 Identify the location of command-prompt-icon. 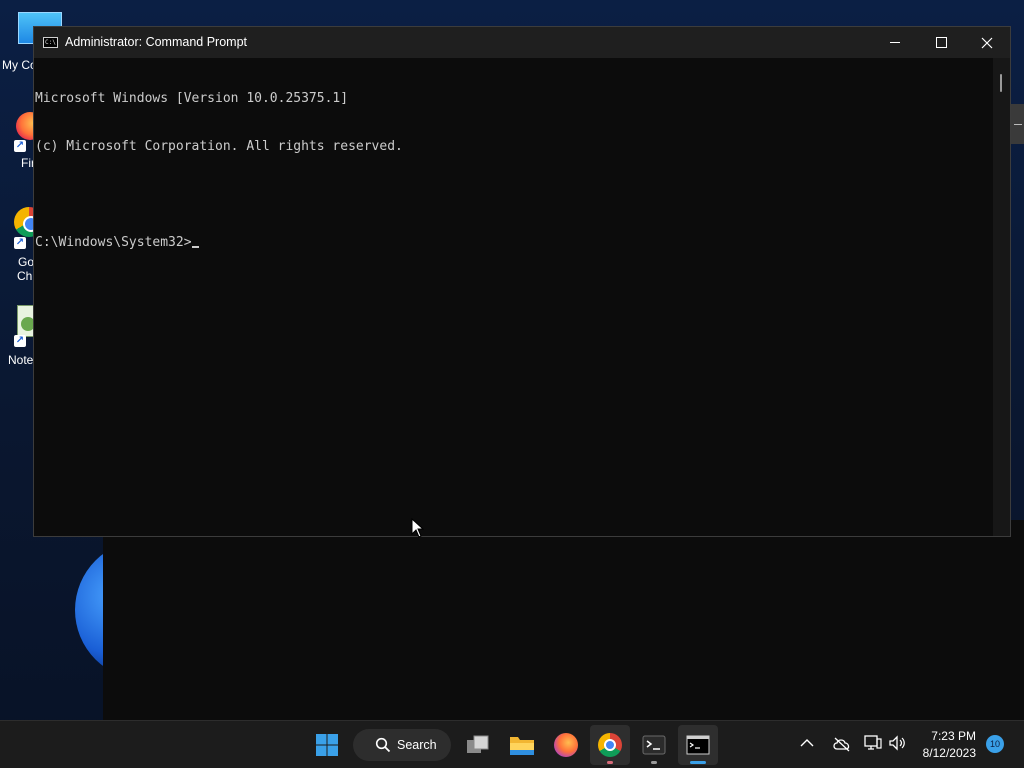
(698, 745).